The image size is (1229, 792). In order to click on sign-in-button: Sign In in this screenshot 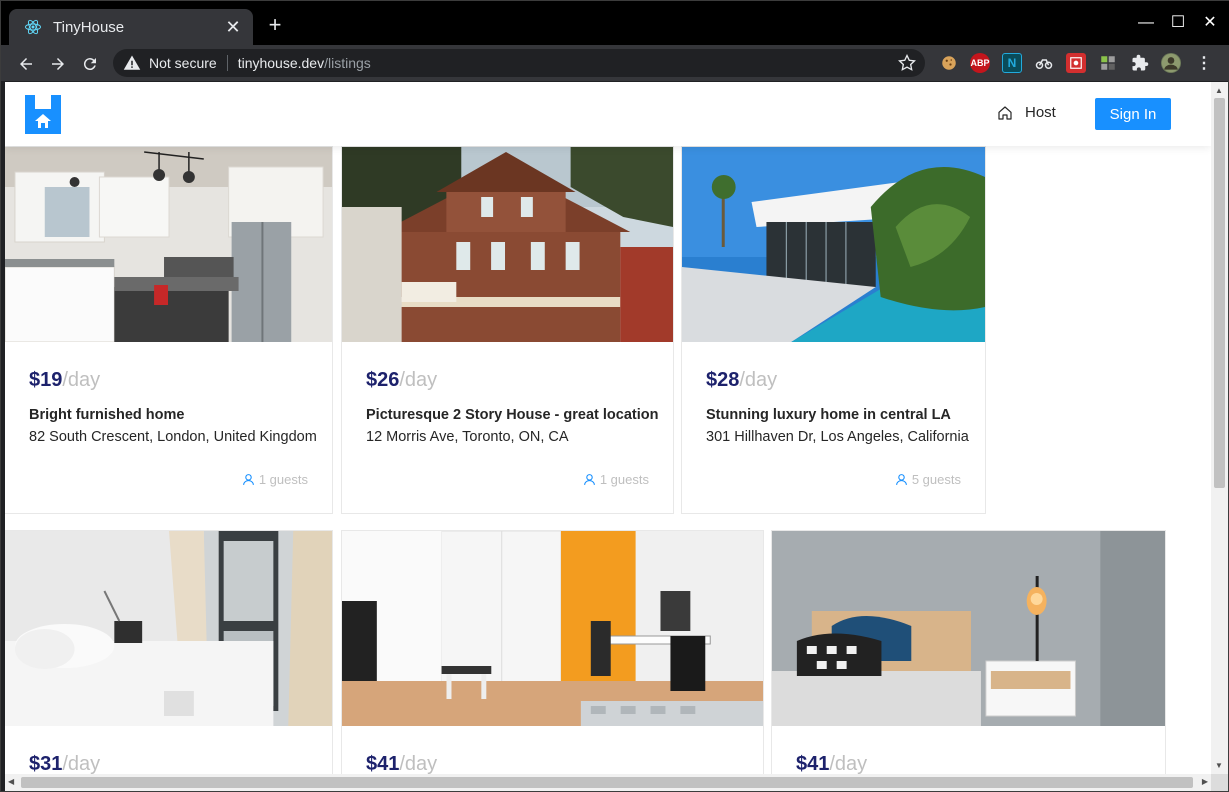, I will do `click(1133, 114)`.